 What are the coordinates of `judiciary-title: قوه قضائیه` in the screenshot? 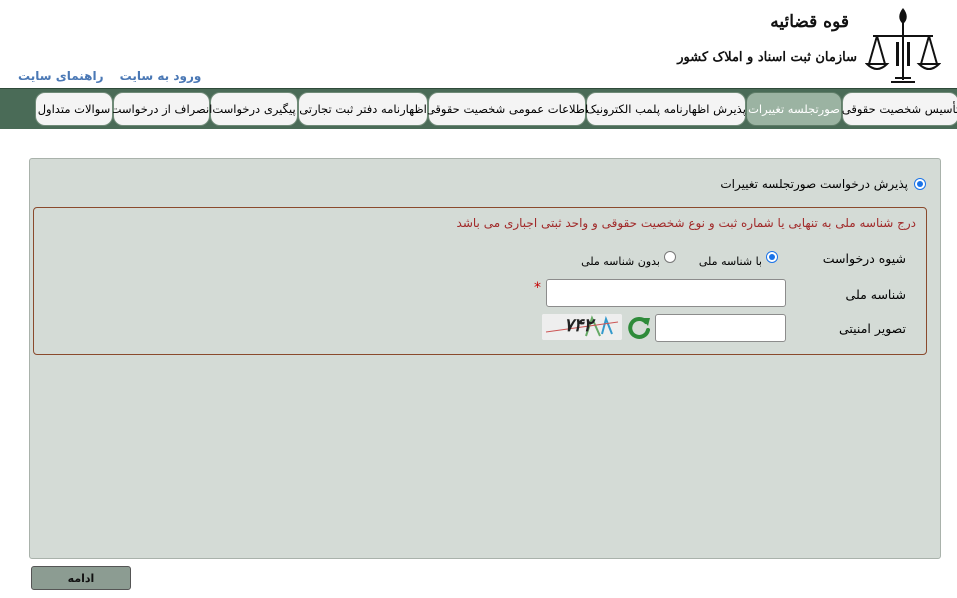 It's located at (809, 22).